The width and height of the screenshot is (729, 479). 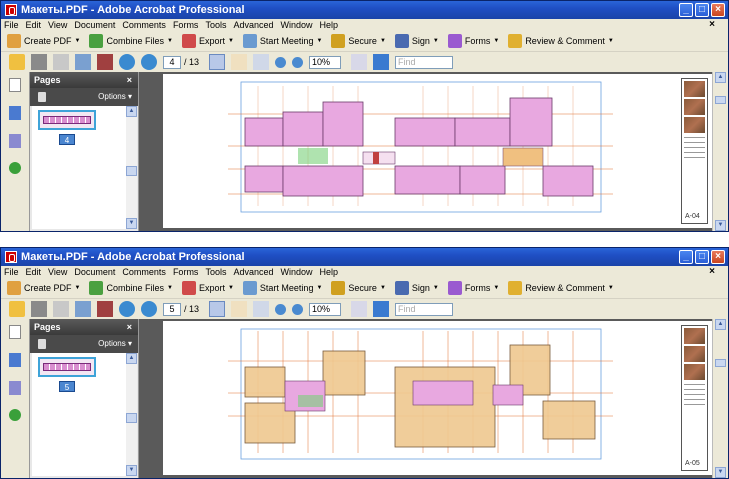 What do you see at coordinates (172, 309) in the screenshot?
I see `page-number-input: 5` at bounding box center [172, 309].